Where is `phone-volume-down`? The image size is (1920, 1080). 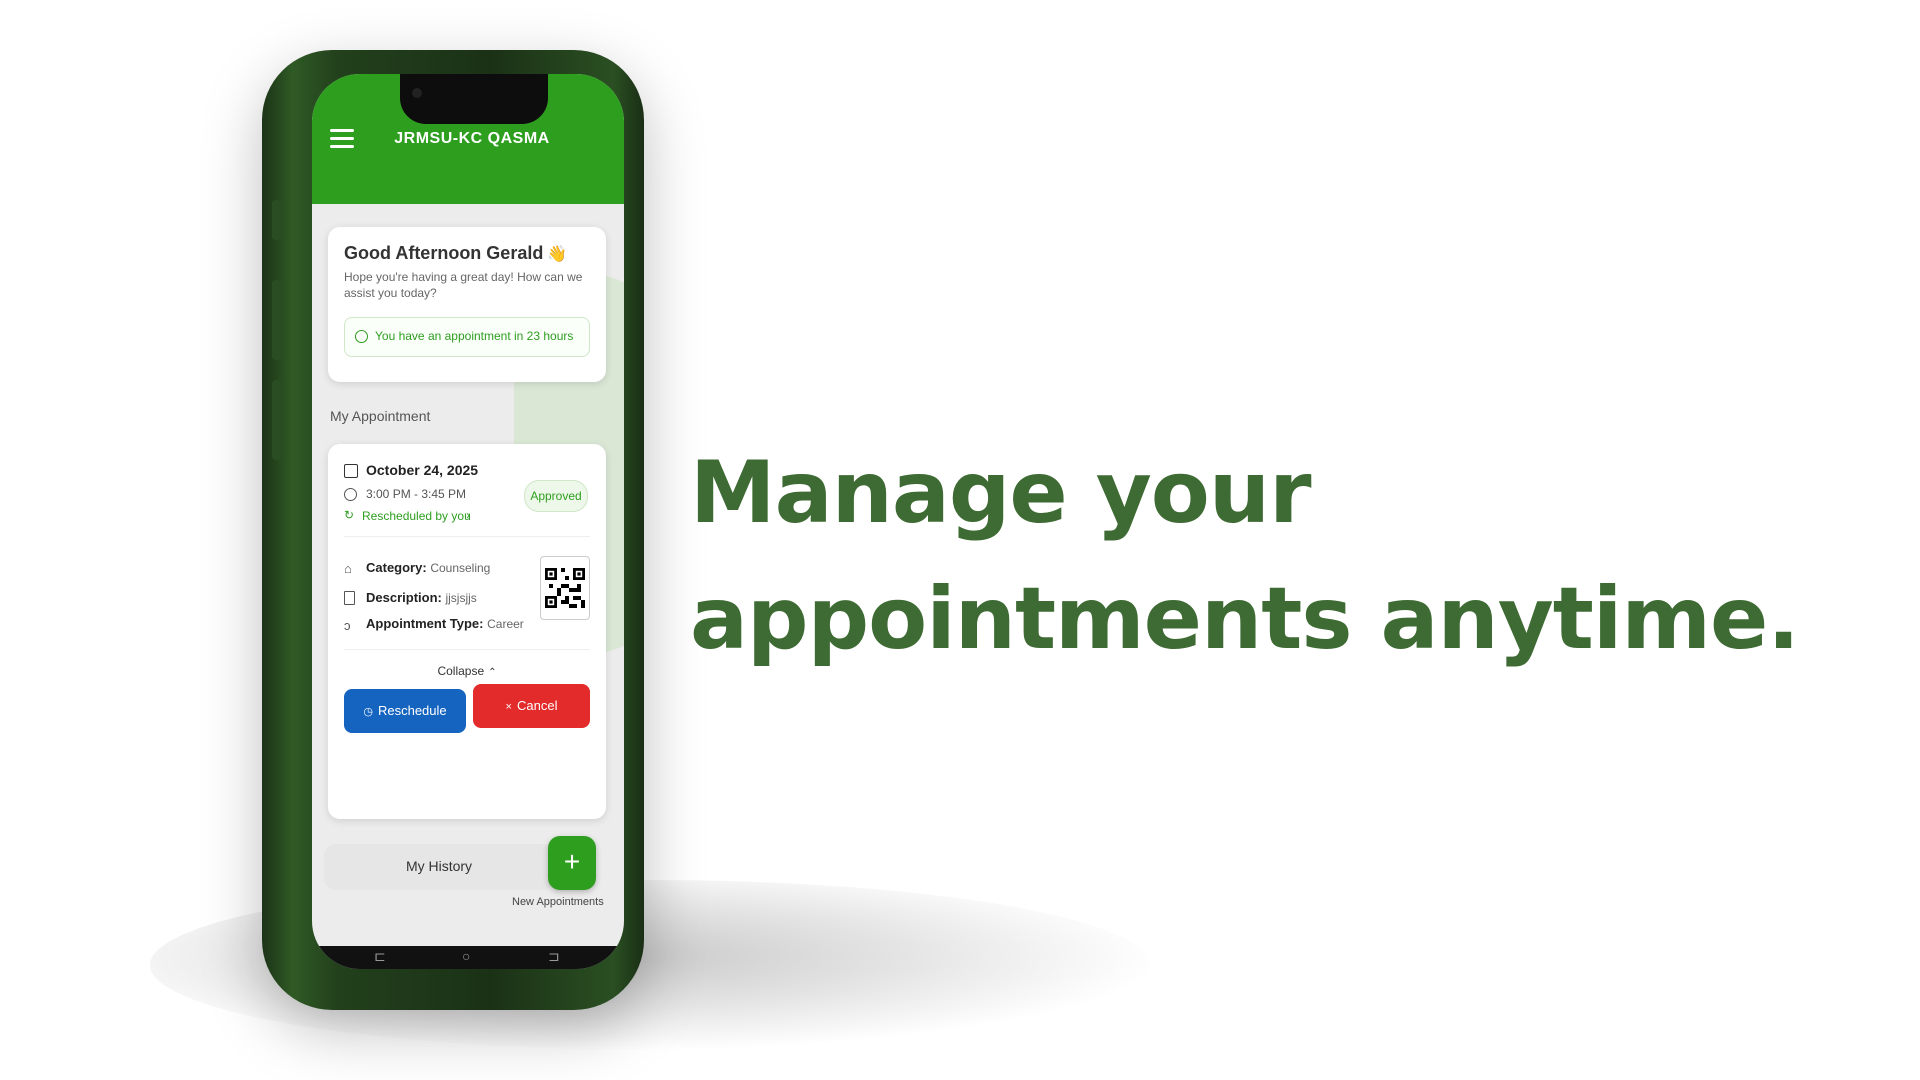 phone-volume-down is located at coordinates (277, 420).